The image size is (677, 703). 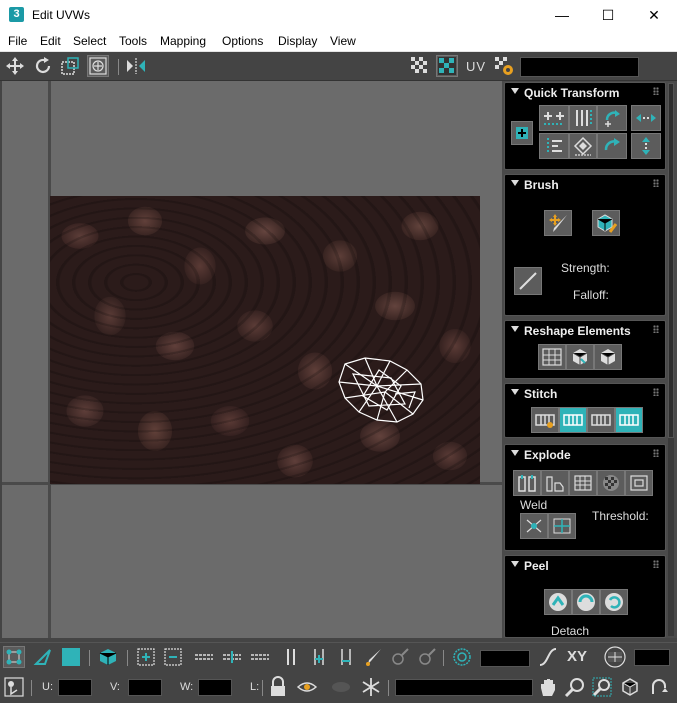 What do you see at coordinates (43, 66) in the screenshot?
I see `rotate-icon` at bounding box center [43, 66].